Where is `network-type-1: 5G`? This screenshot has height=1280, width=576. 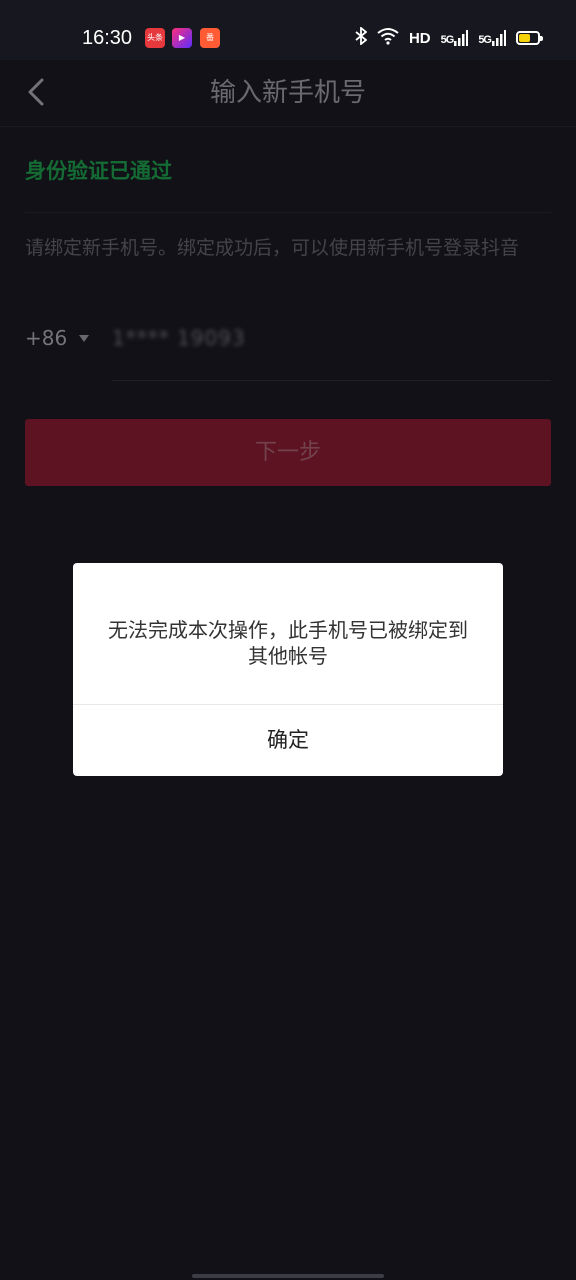 network-type-1: 5G is located at coordinates (447, 40).